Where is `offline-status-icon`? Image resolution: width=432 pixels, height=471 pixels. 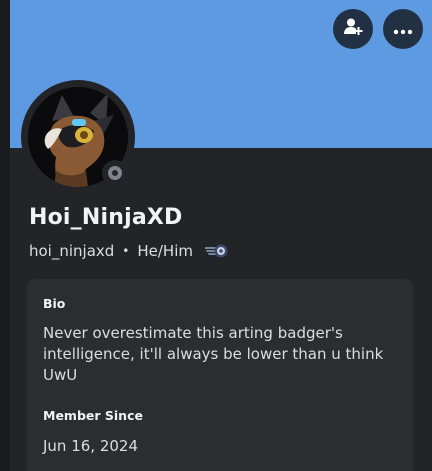
offline-status-icon is located at coordinates (115, 173).